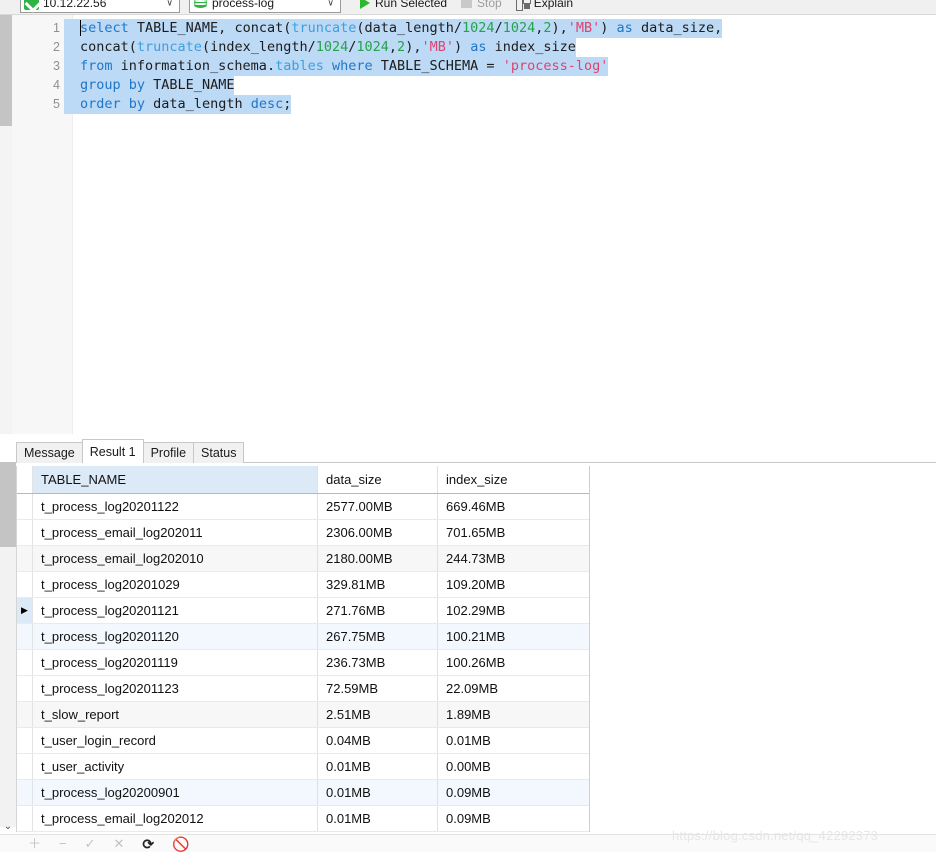 This screenshot has height=852, width=936. What do you see at coordinates (378, 740) in the screenshot?
I see `cell-data-size: 0.04MB` at bounding box center [378, 740].